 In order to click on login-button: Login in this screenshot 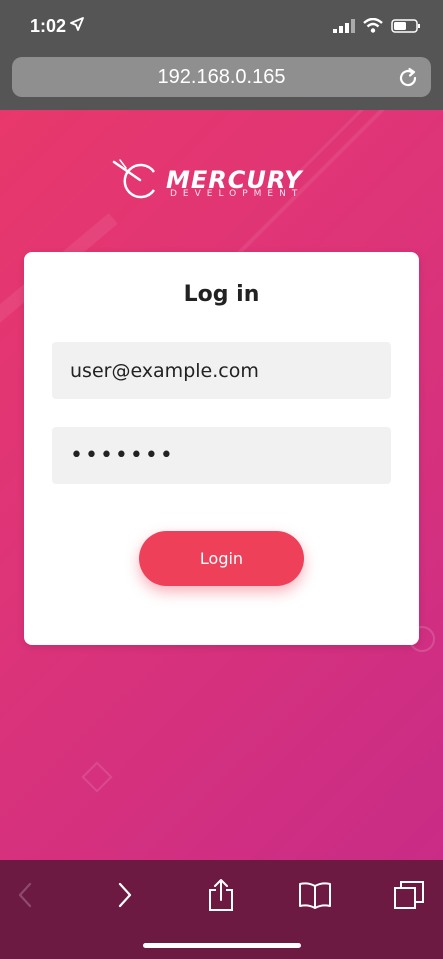, I will do `click(221, 558)`.